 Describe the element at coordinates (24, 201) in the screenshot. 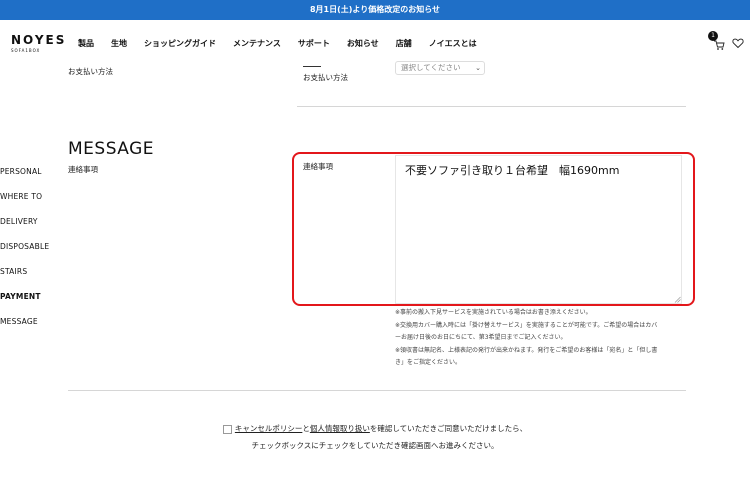

I see `side-nav-where-to: WHERE TO` at that location.